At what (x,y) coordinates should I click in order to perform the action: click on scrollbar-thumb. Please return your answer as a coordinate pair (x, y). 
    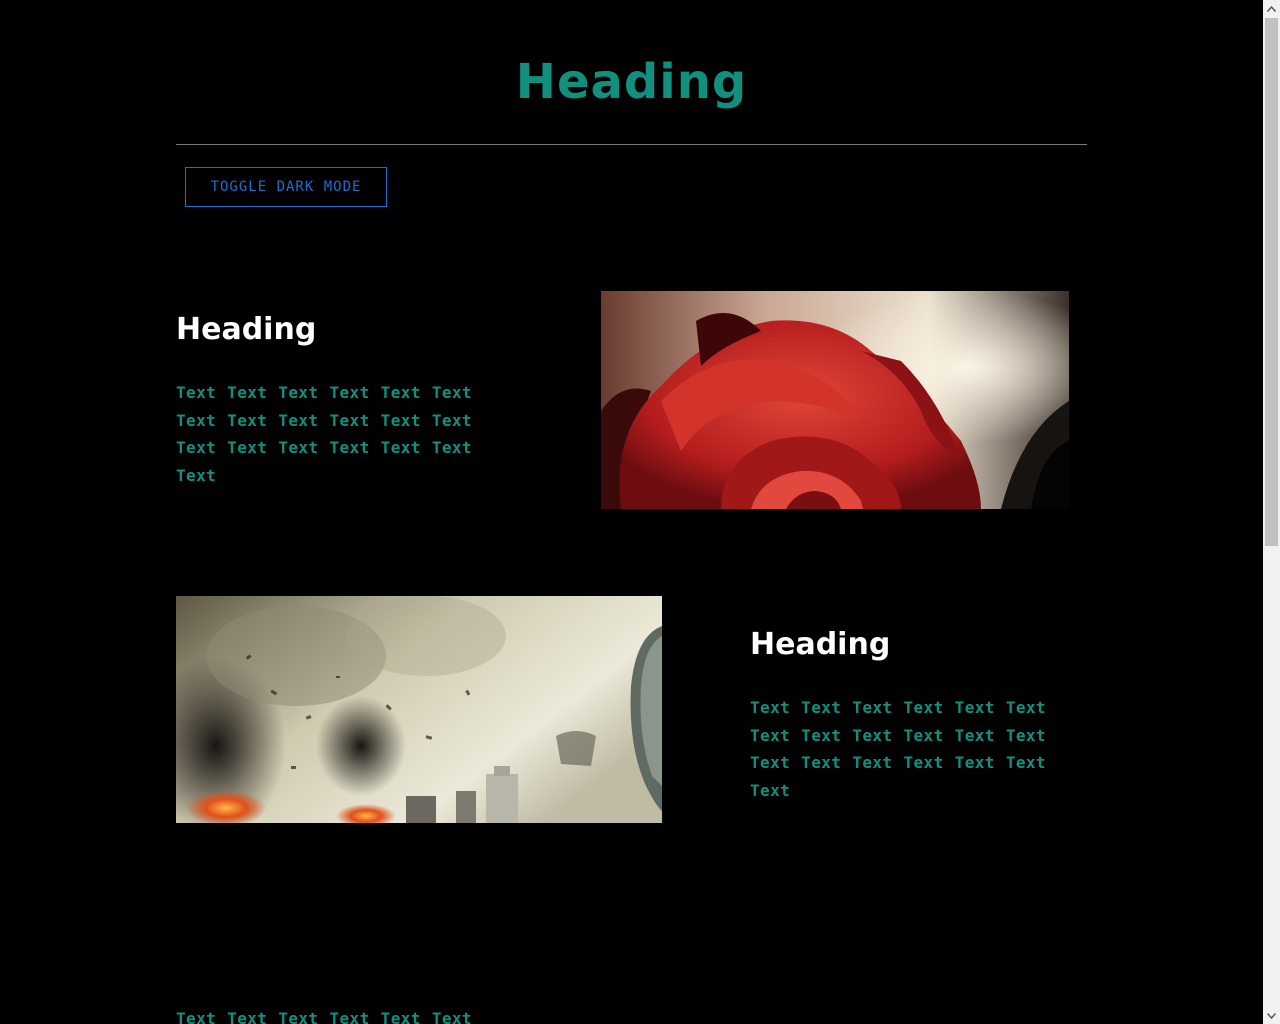
    Looking at the image, I should click on (1271, 282).